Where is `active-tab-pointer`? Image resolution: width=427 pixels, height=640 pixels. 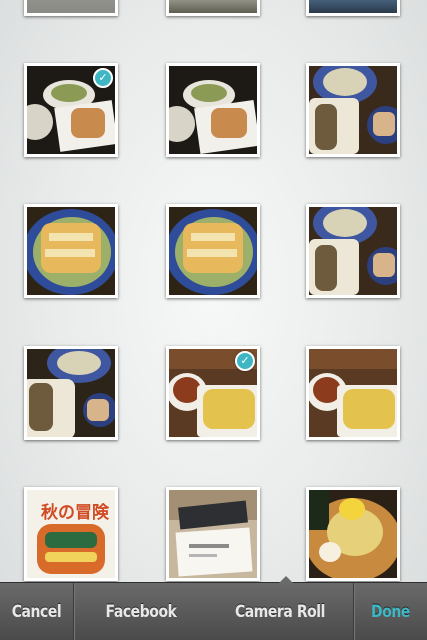
active-tab-pointer is located at coordinates (286, 579).